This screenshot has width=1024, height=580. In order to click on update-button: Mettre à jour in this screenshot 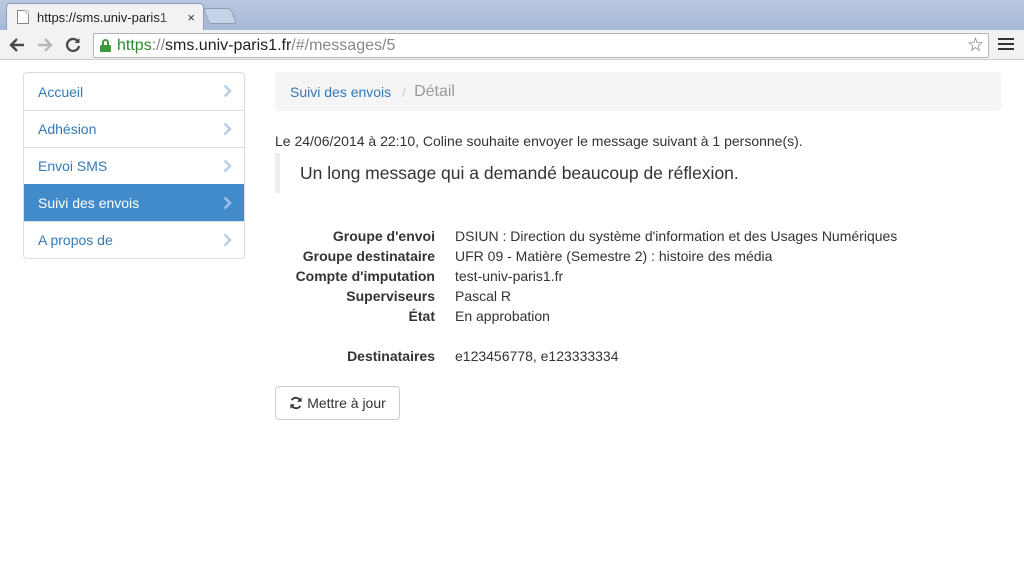, I will do `click(337, 403)`.